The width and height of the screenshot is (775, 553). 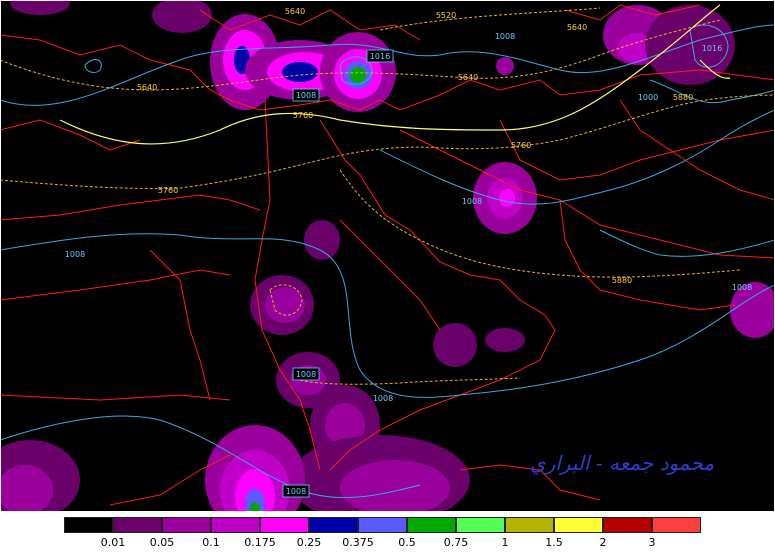 What do you see at coordinates (309, 542) in the screenshot?
I see `legend-tick-label: 0.25` at bounding box center [309, 542].